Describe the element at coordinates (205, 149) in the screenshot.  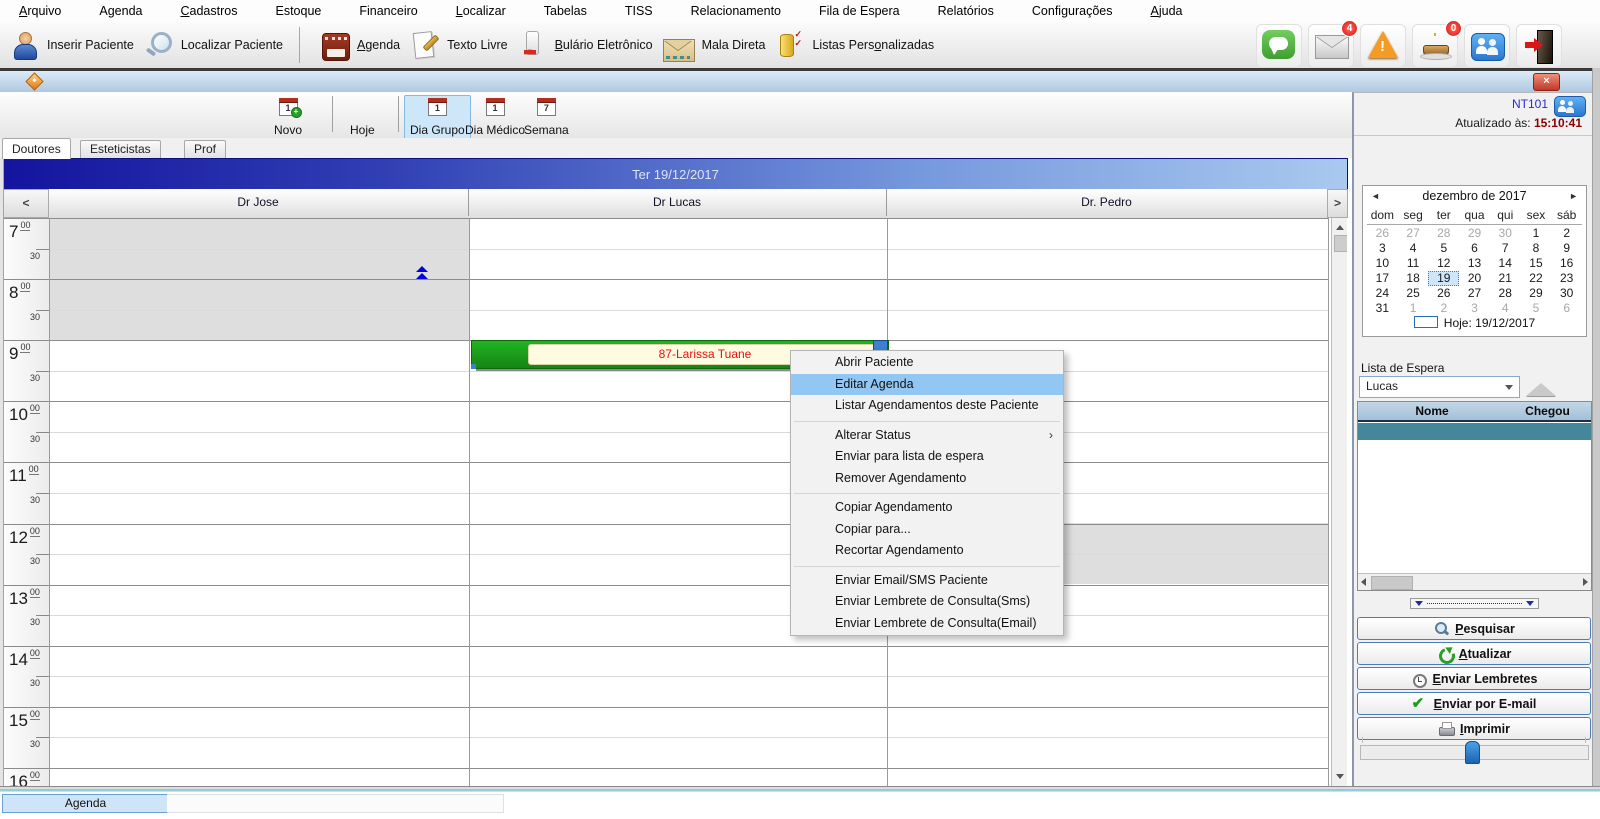
I see `tab-prof: Prof` at that location.